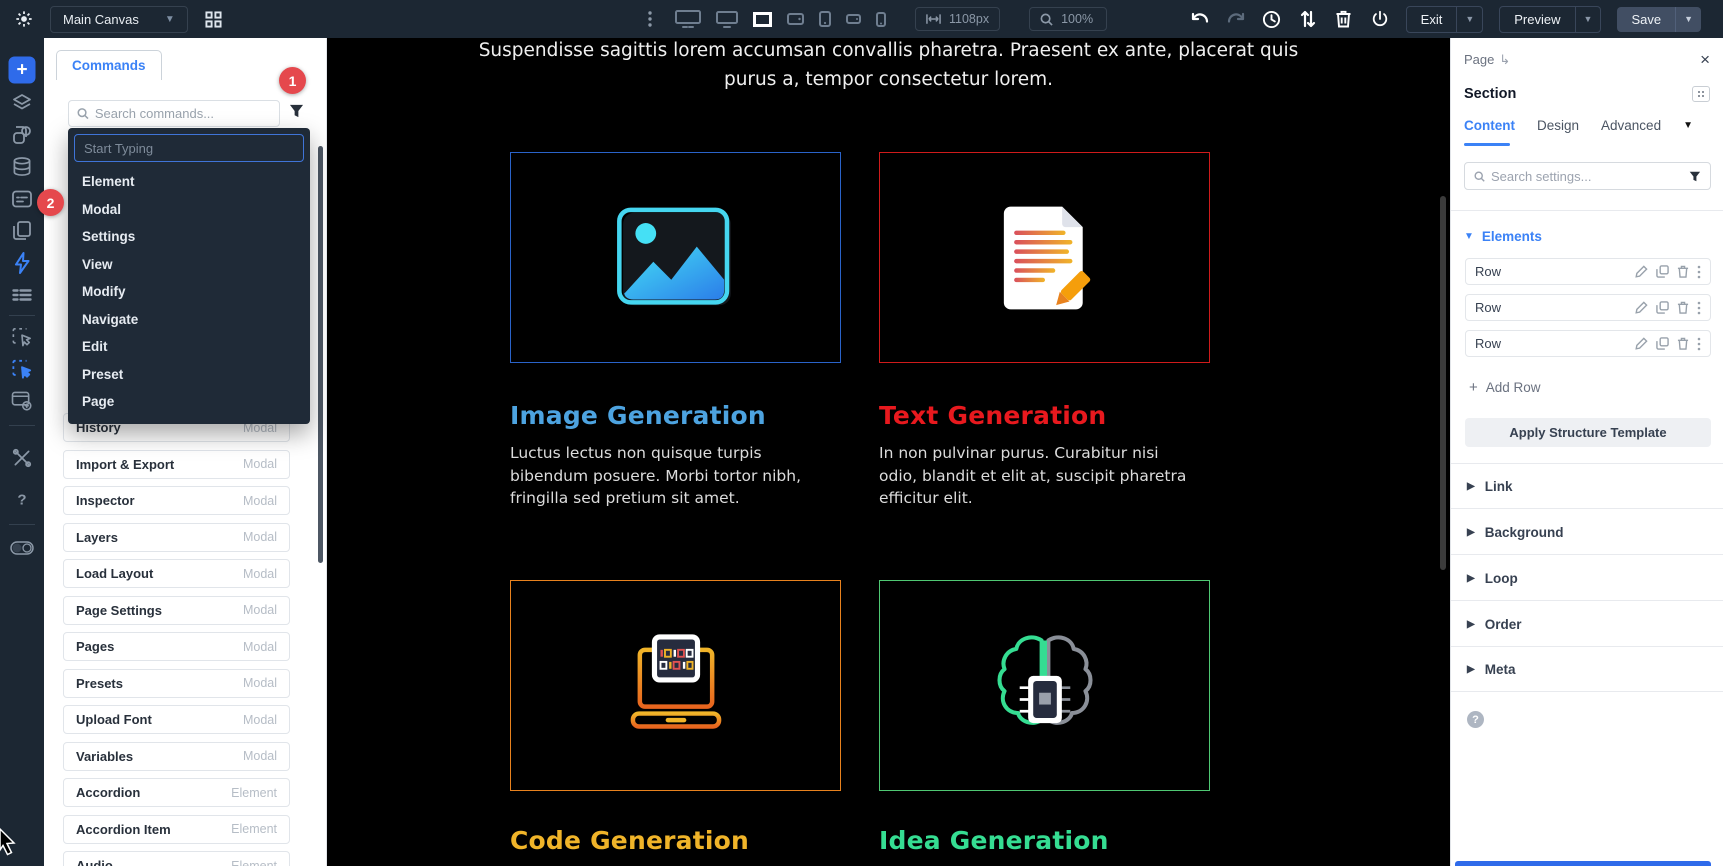 The width and height of the screenshot is (1723, 866). Describe the element at coordinates (24, 19) in the screenshot. I see `settings-gear-icon` at that location.